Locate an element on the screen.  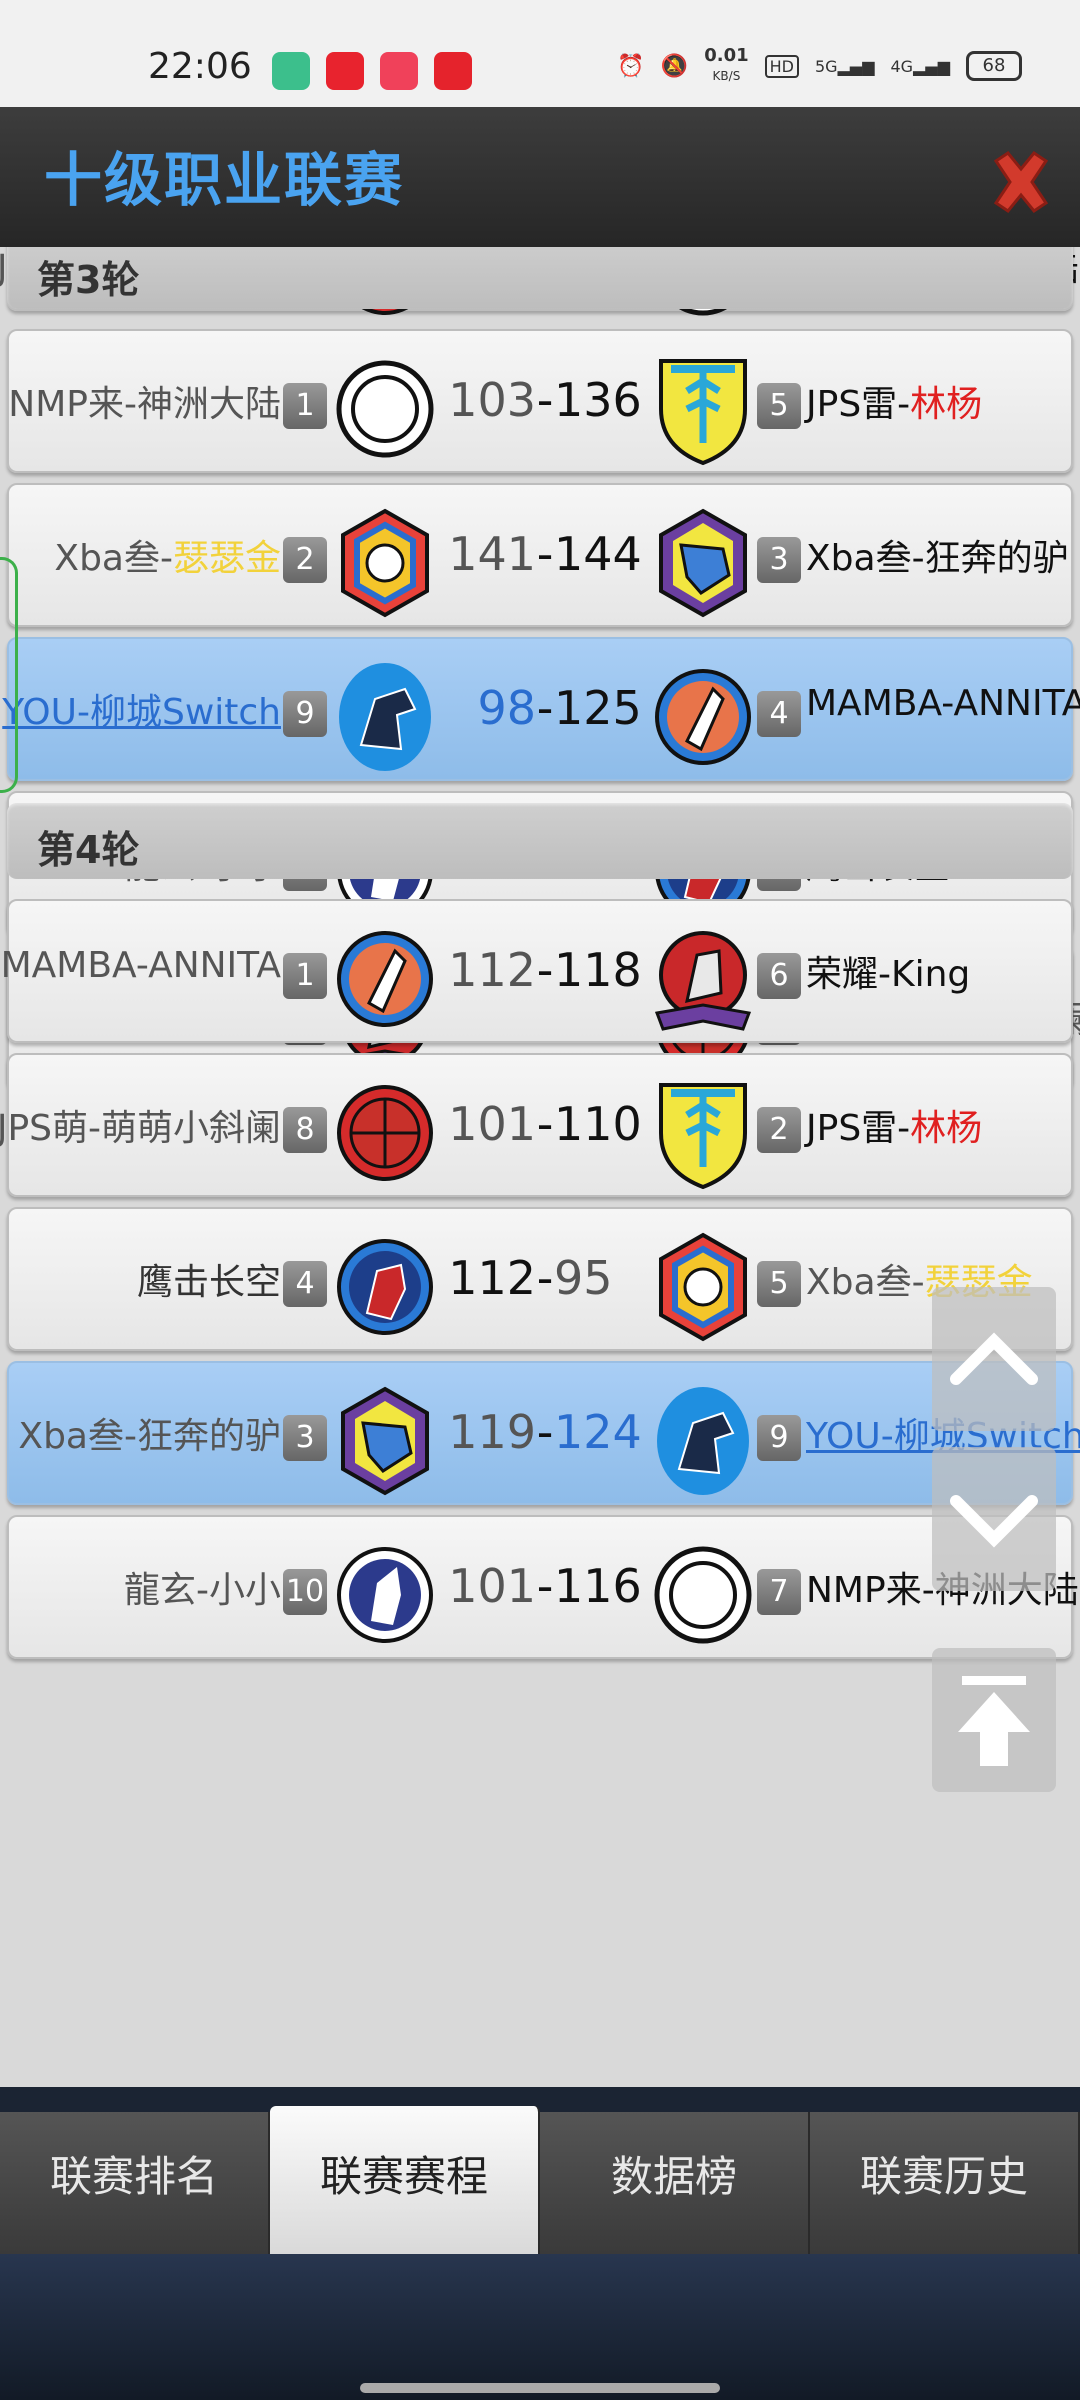
away-score: 110 is located at coordinates (598, 1124).